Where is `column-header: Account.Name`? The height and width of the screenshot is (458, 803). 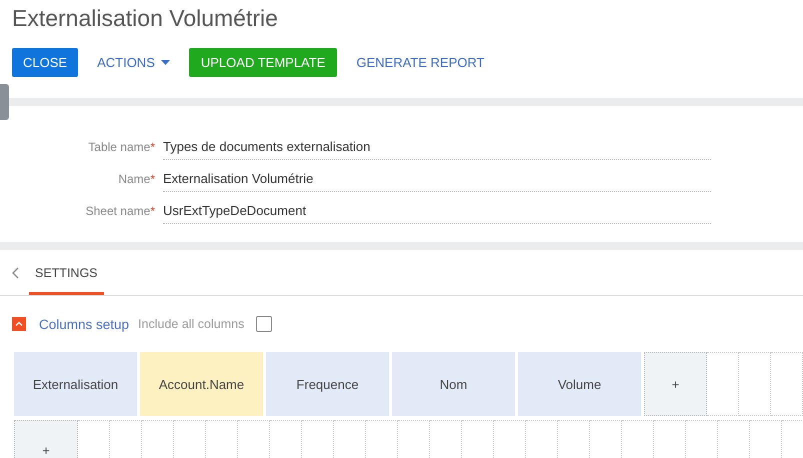 column-header: Account.Name is located at coordinates (201, 384).